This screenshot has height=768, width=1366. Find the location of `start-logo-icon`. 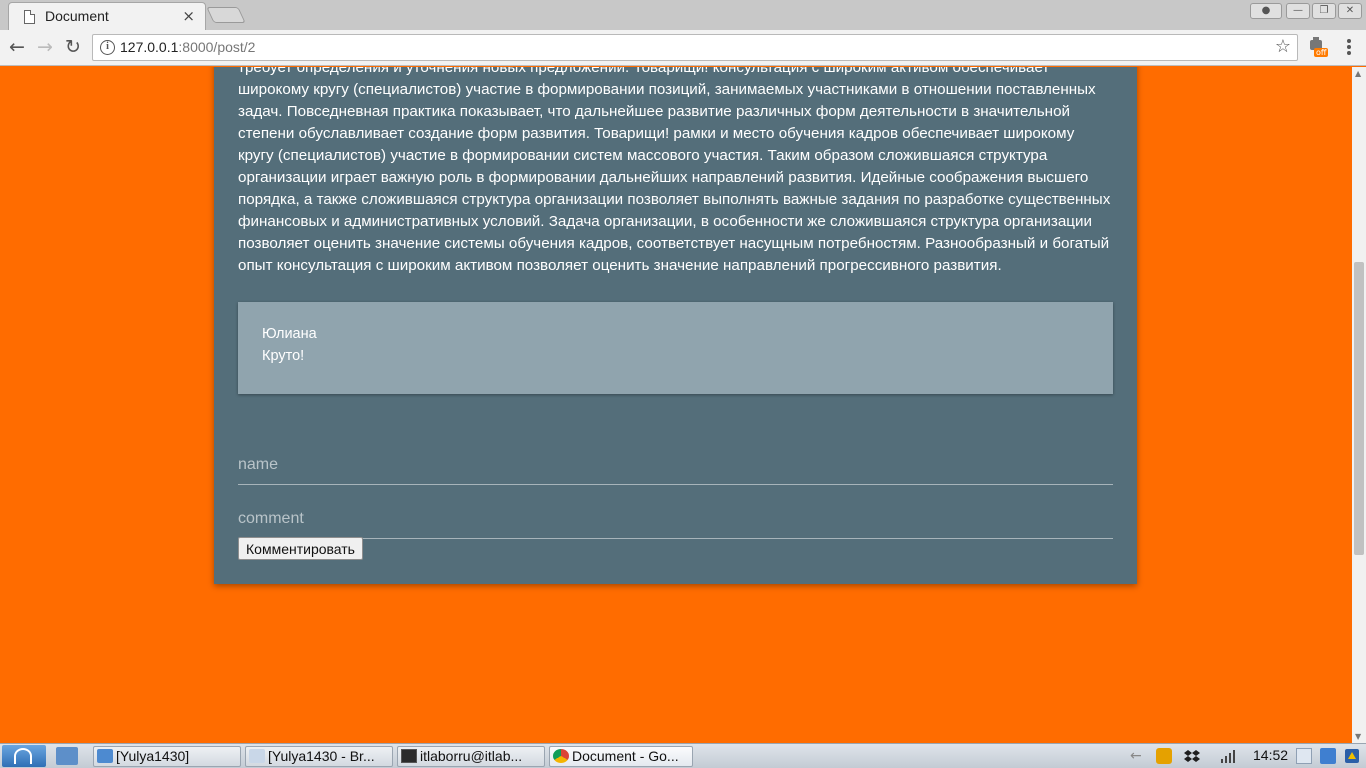

start-logo-icon is located at coordinates (23, 756).